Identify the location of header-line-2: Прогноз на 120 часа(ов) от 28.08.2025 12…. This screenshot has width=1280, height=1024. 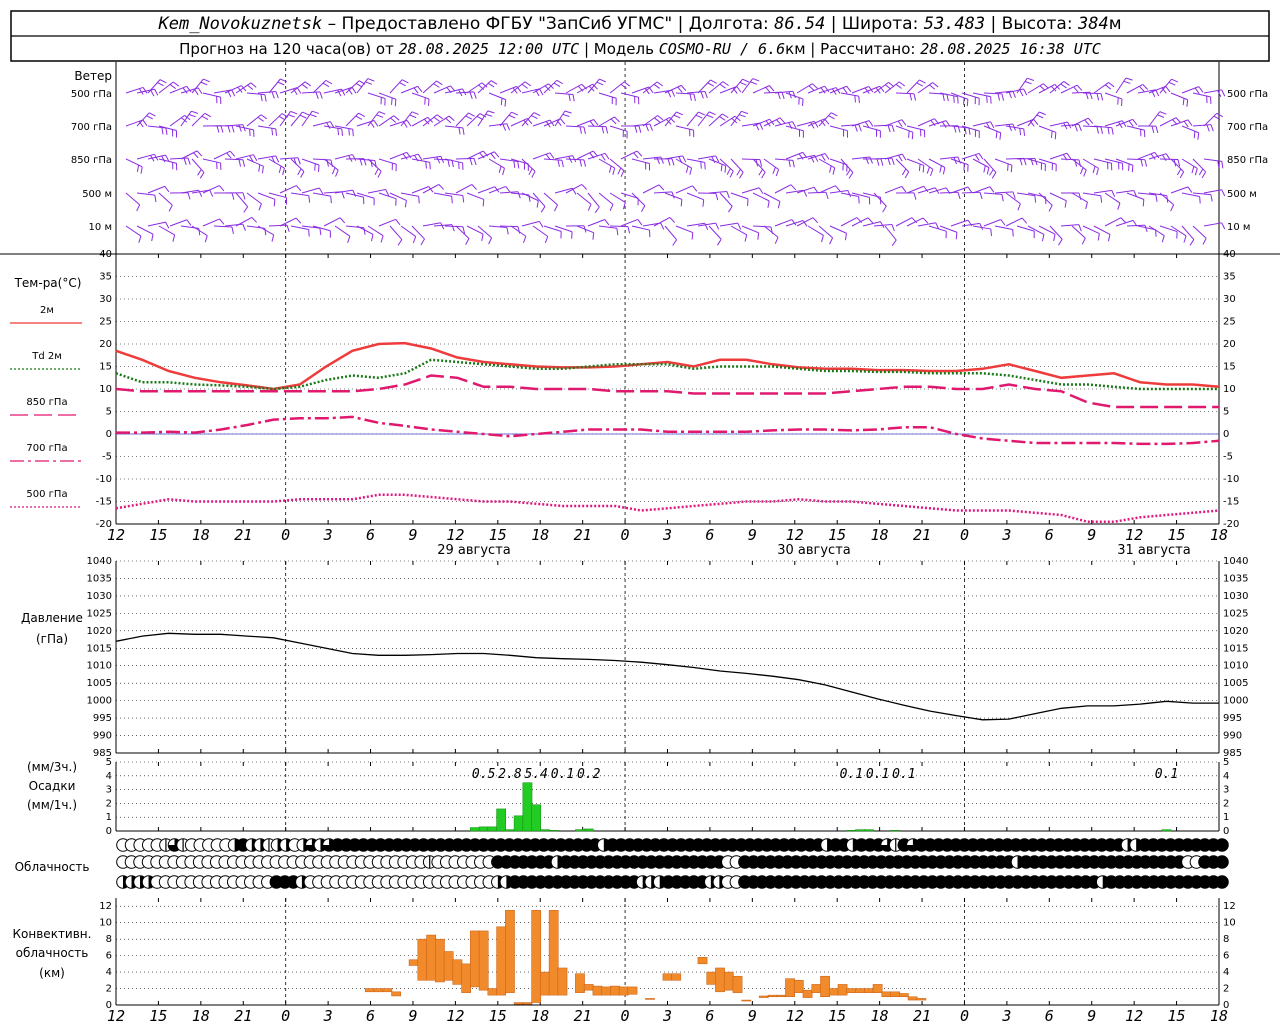
(640, 49).